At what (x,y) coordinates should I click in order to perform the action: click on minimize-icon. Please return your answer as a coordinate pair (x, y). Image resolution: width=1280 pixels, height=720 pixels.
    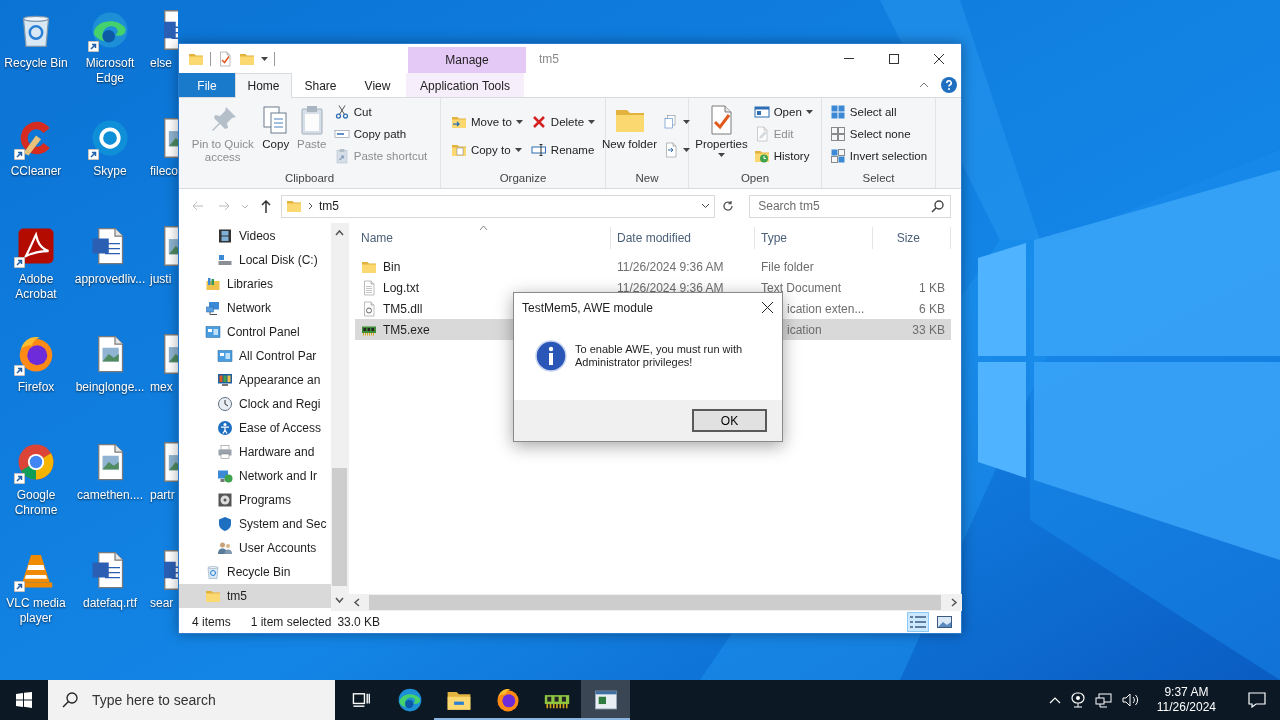
    Looking at the image, I should click on (848, 58).